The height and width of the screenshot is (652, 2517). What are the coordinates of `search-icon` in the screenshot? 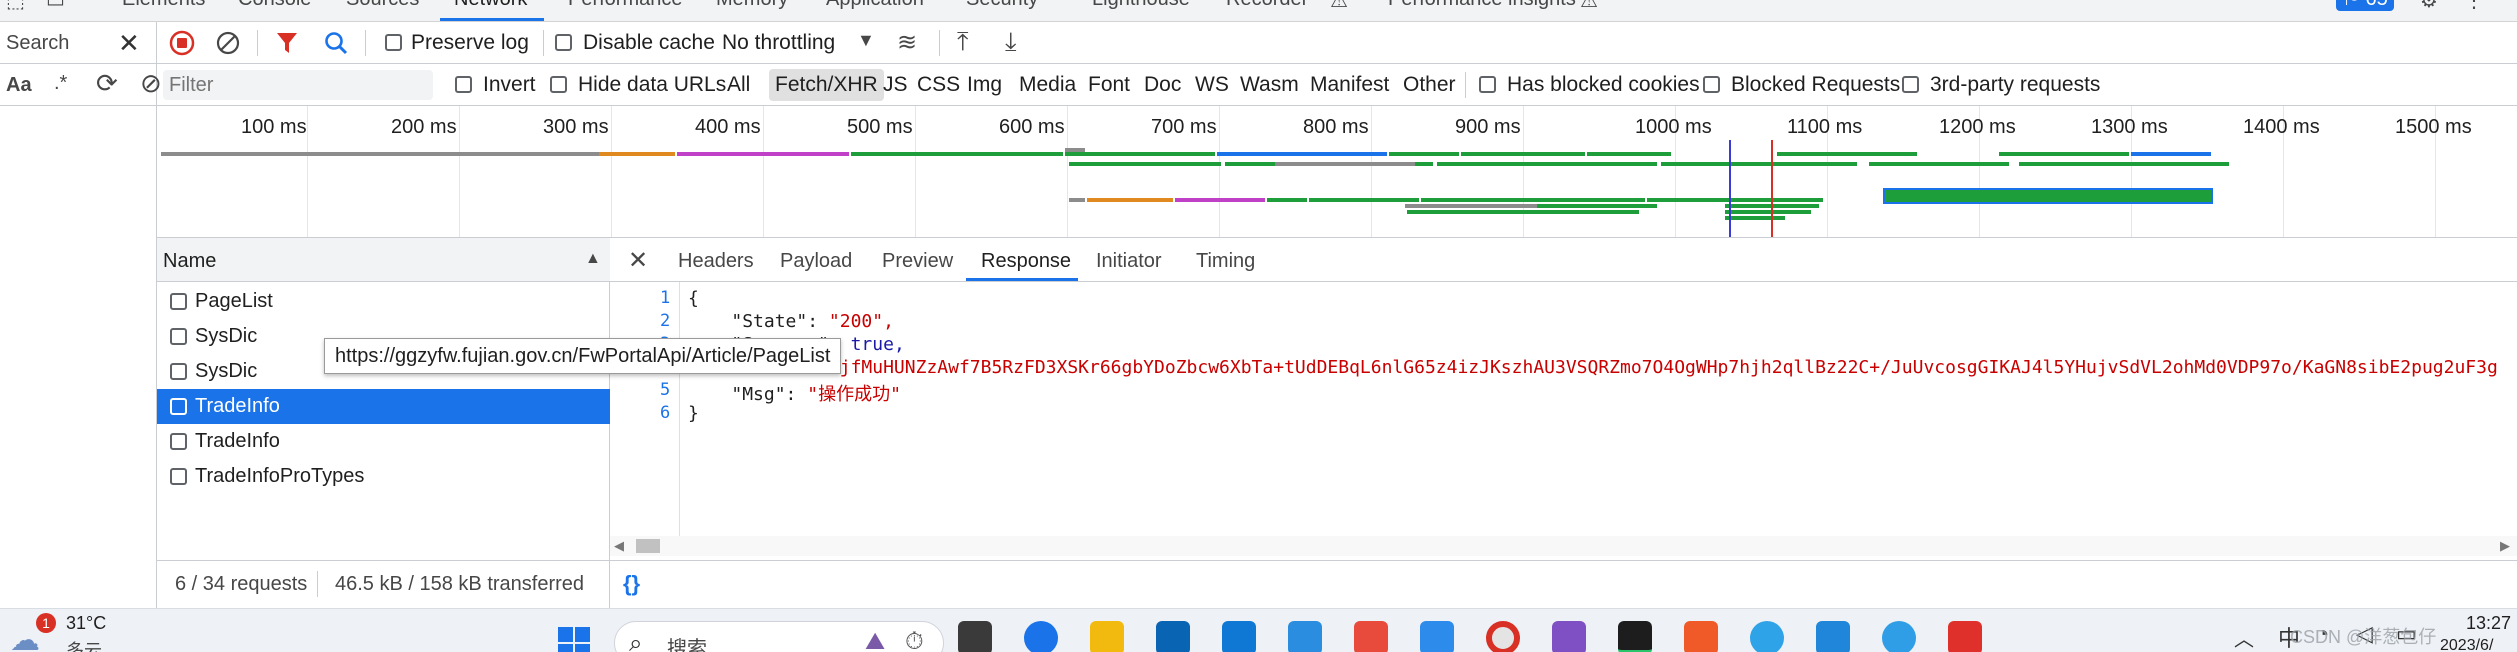 It's located at (336, 43).